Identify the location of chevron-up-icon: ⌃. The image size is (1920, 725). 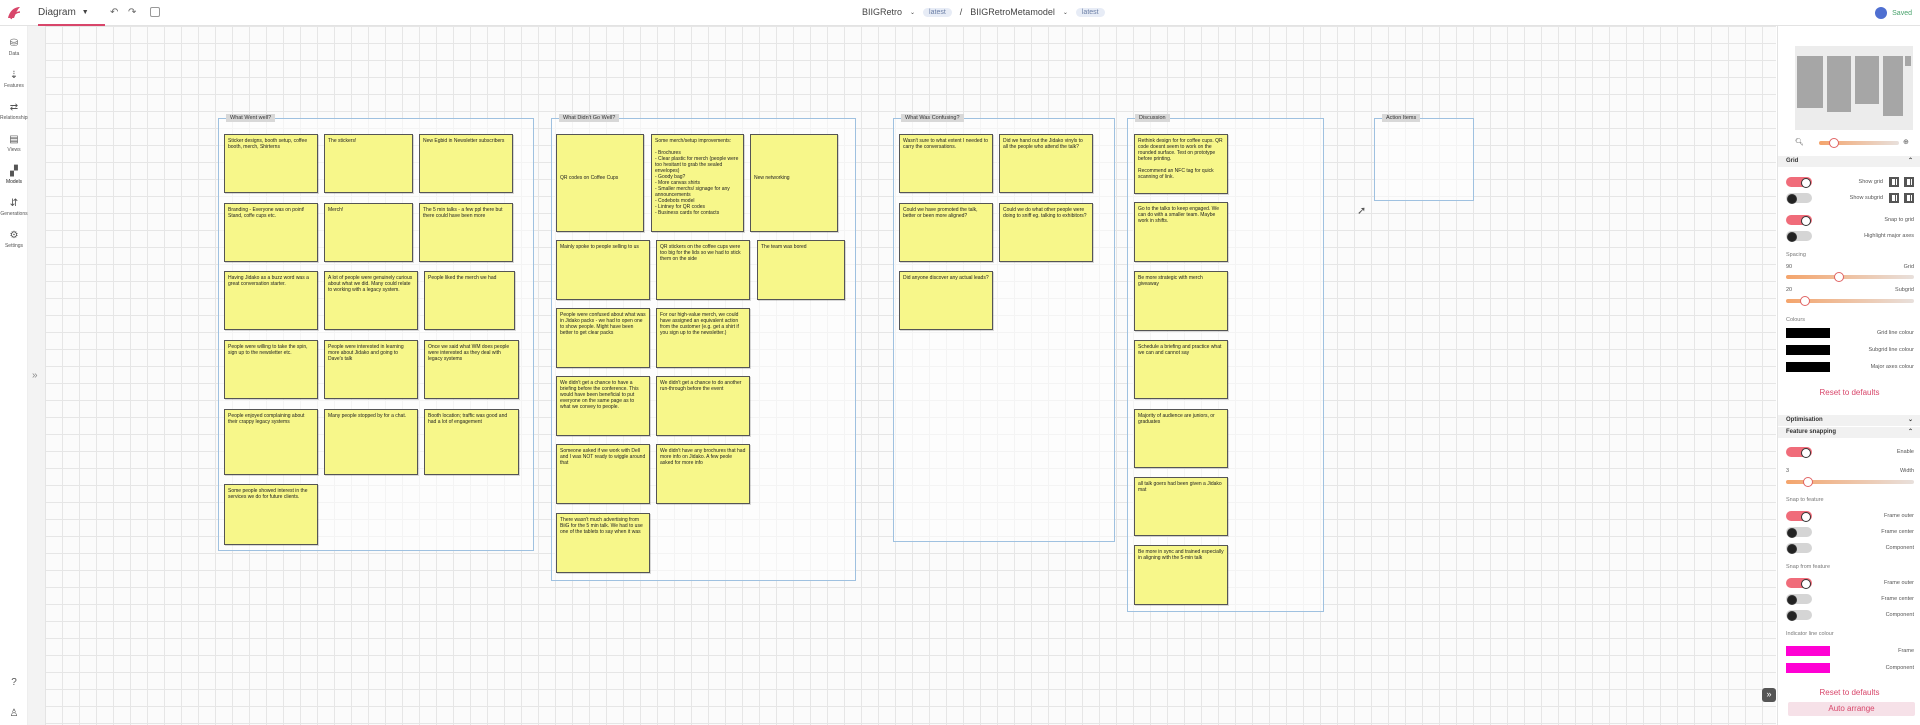
(1910, 432).